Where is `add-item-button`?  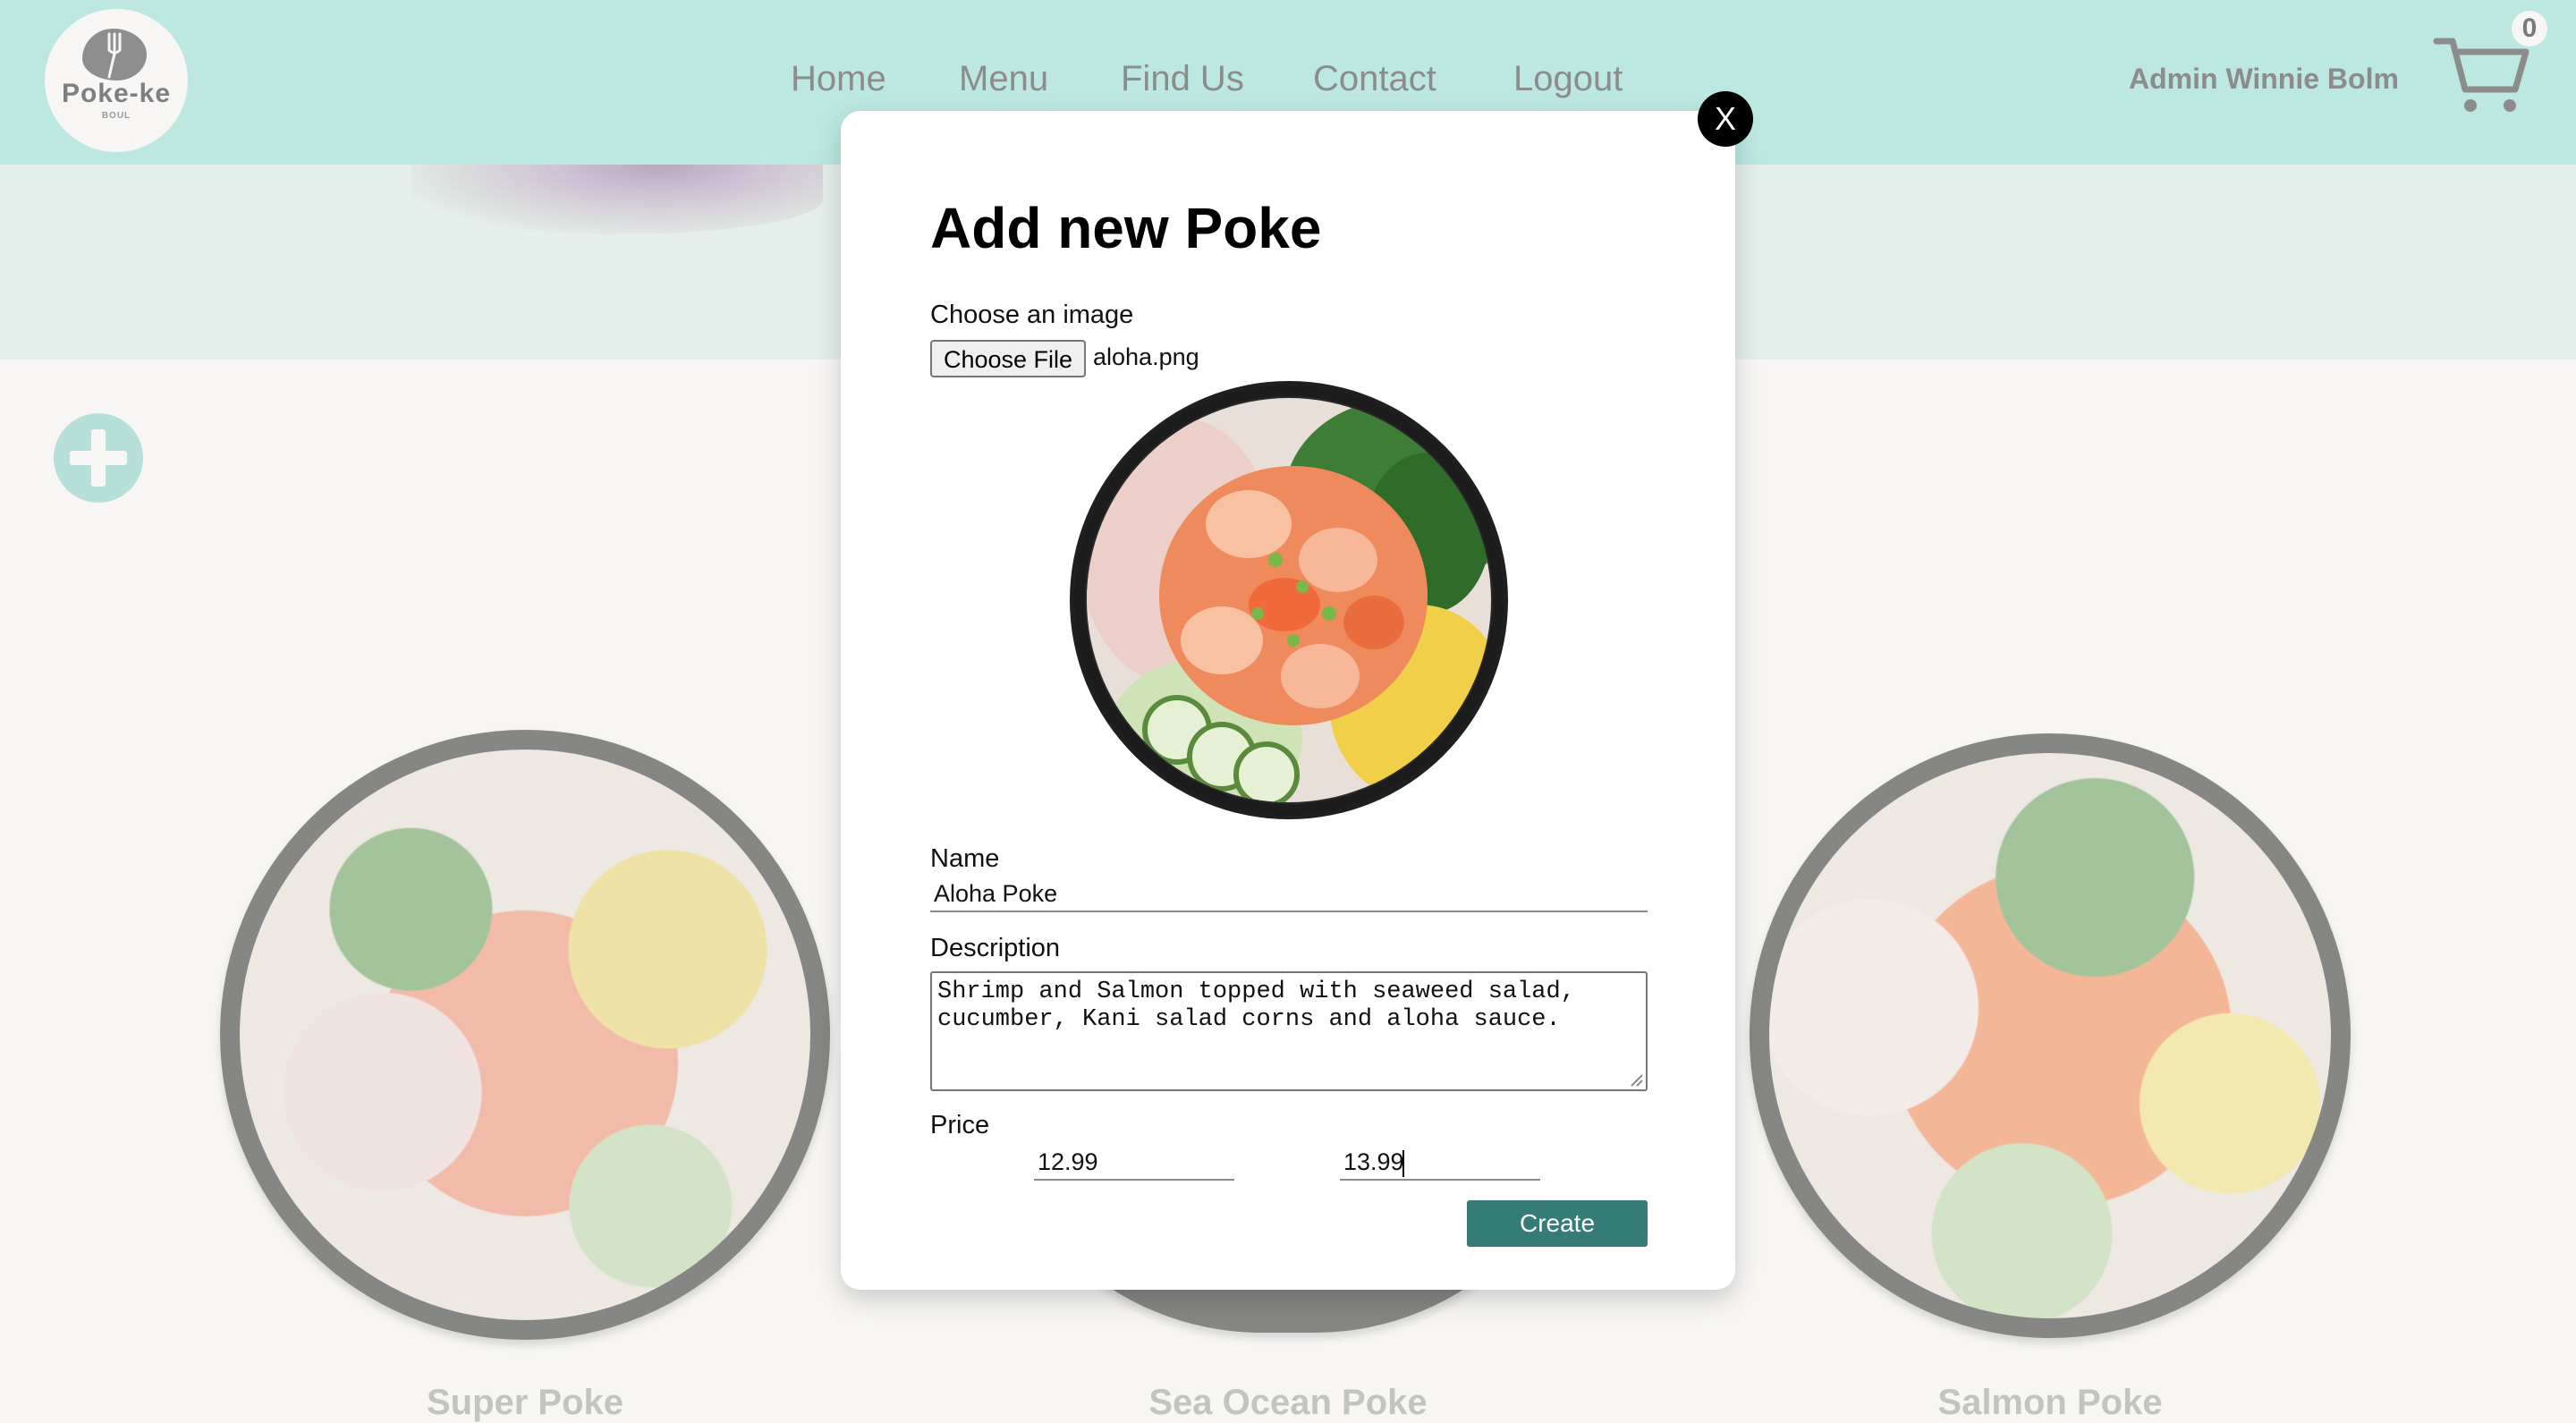 add-item-button is located at coordinates (98, 458).